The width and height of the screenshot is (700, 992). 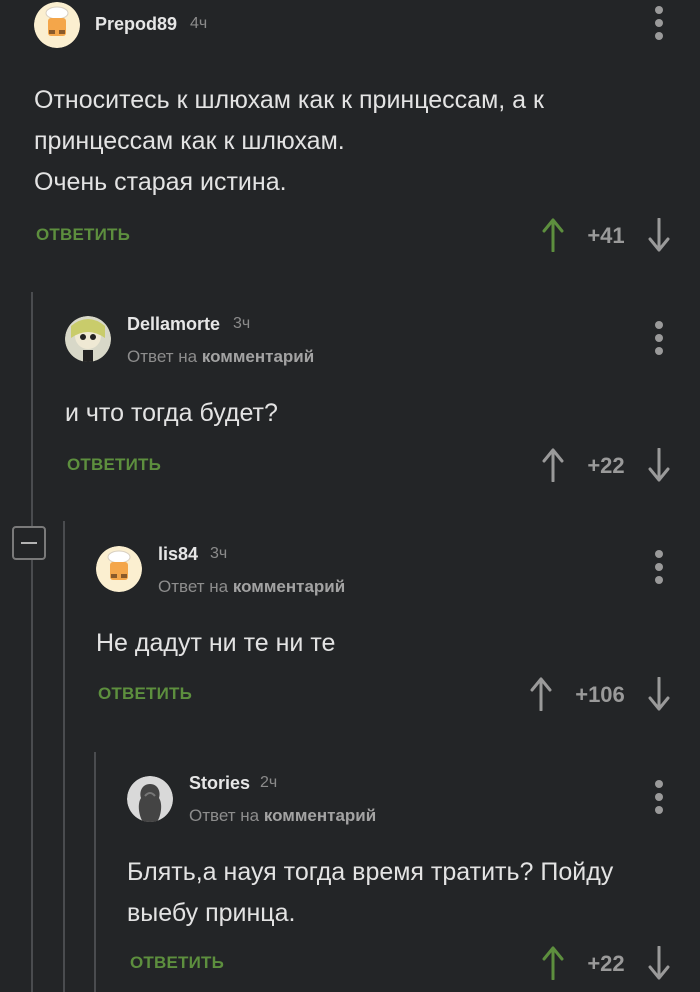 I want to click on username: lis84, so click(x=178, y=554).